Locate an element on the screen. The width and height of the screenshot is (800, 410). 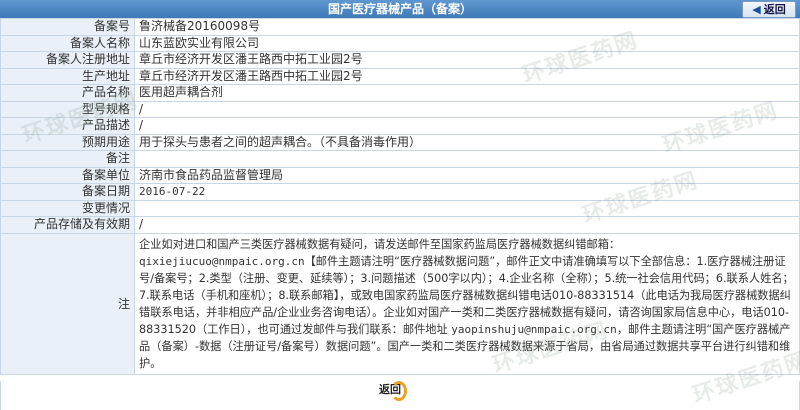
back-ring-icon is located at coordinates (399, 391).